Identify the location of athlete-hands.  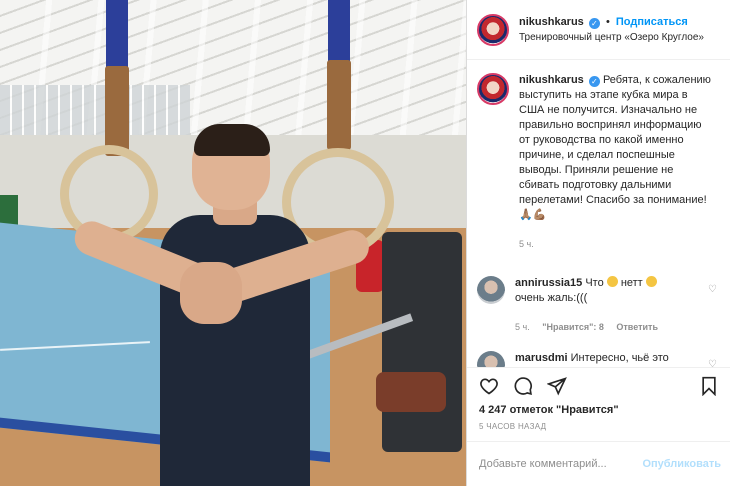
(211, 293).